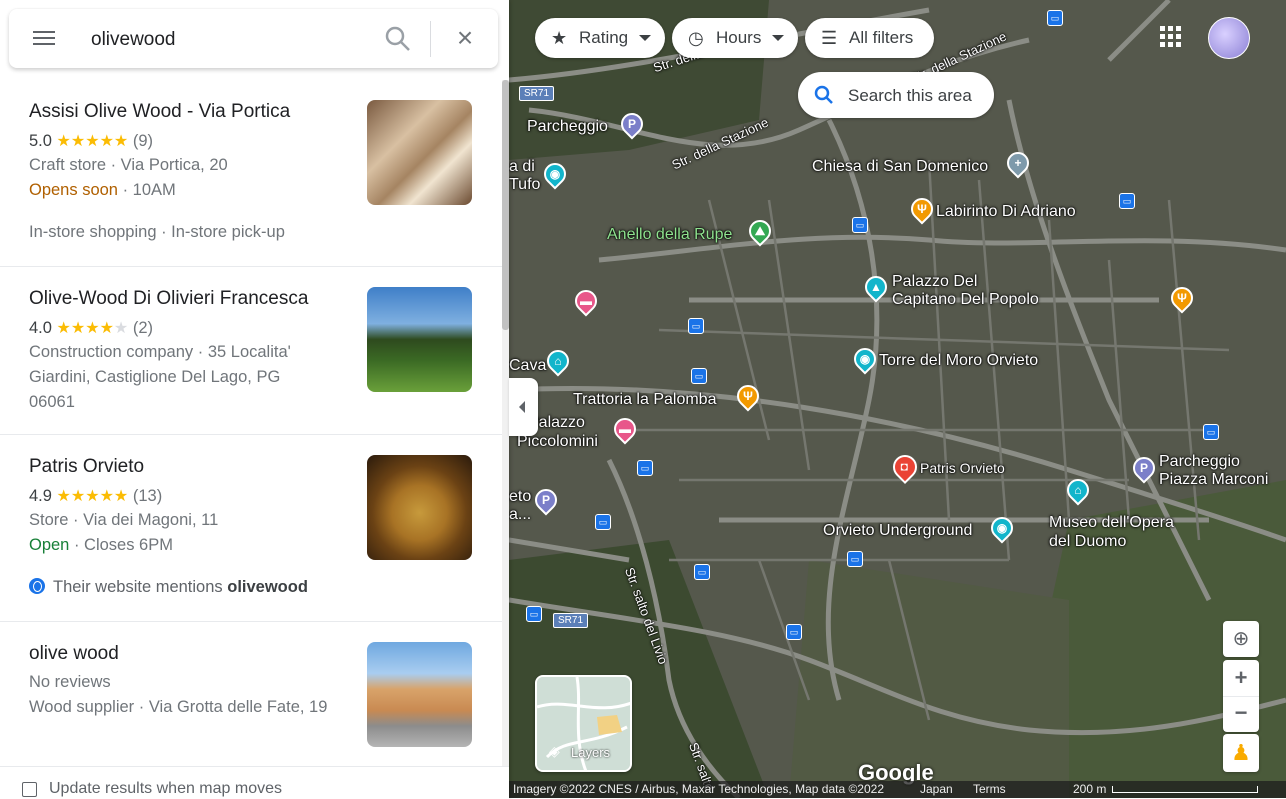  What do you see at coordinates (70, 682) in the screenshot?
I see `result-no-reviews: No reviews` at bounding box center [70, 682].